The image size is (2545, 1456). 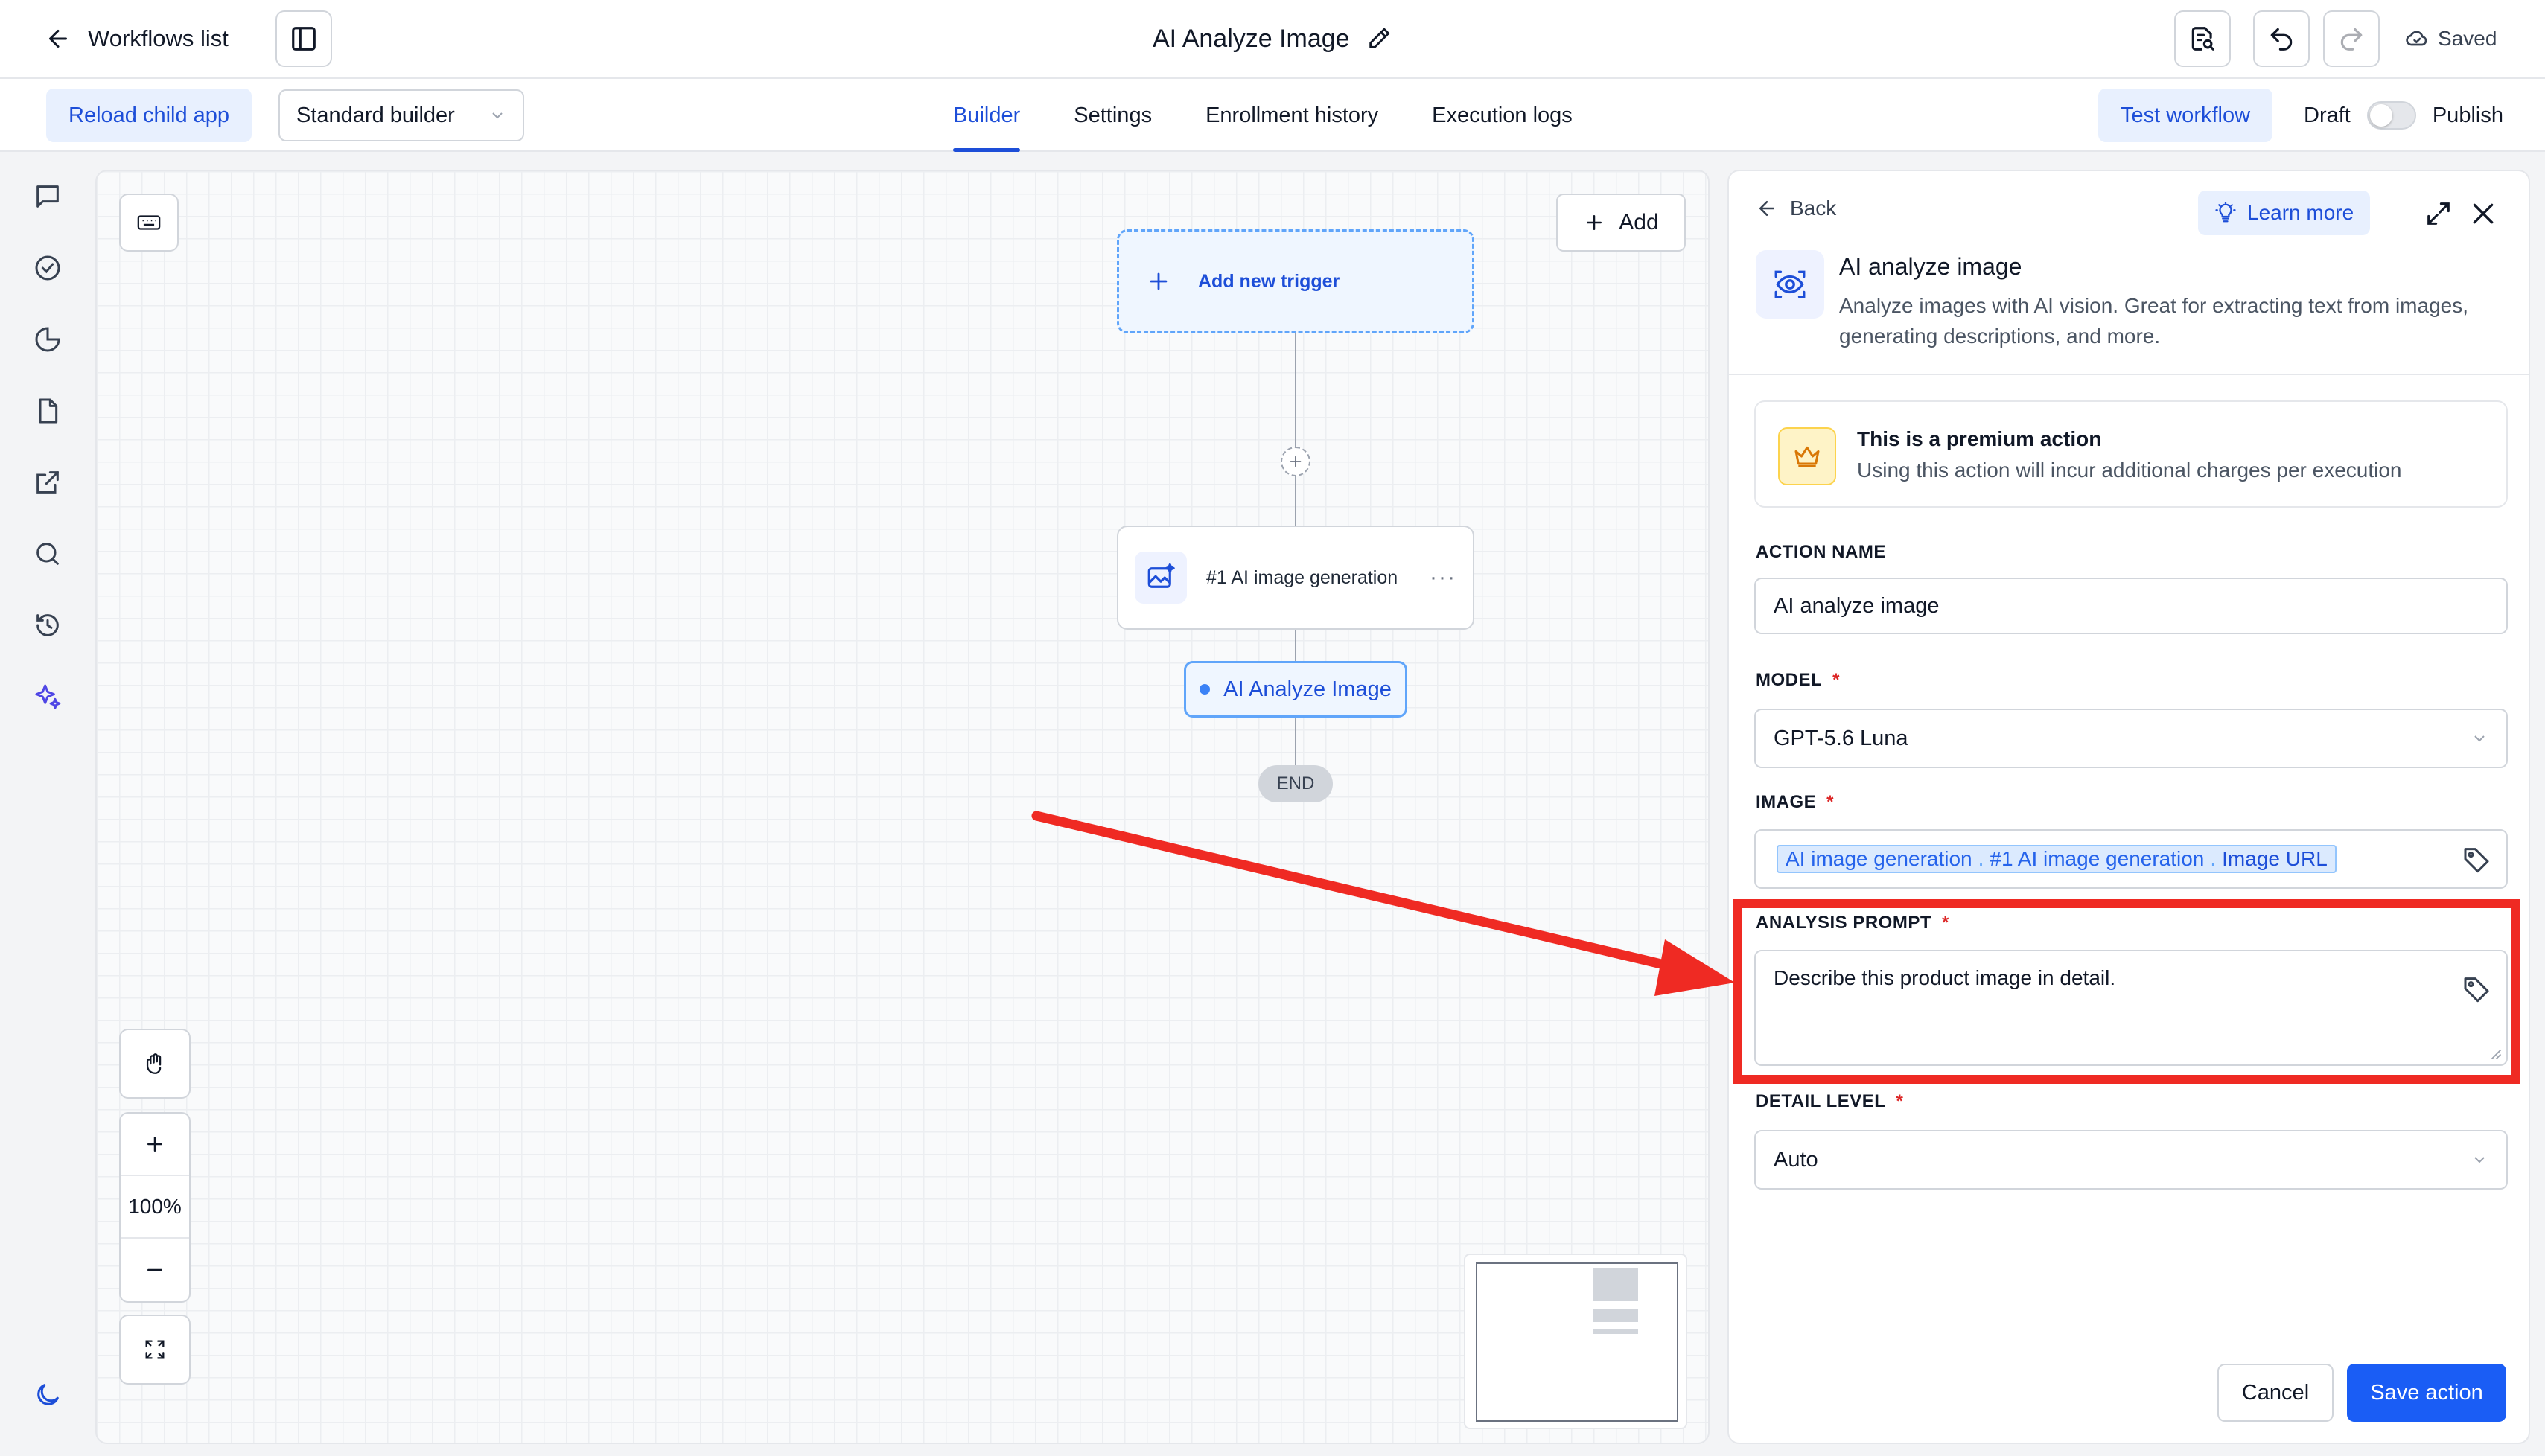 I want to click on cloud-check-icon, so click(x=2416, y=38).